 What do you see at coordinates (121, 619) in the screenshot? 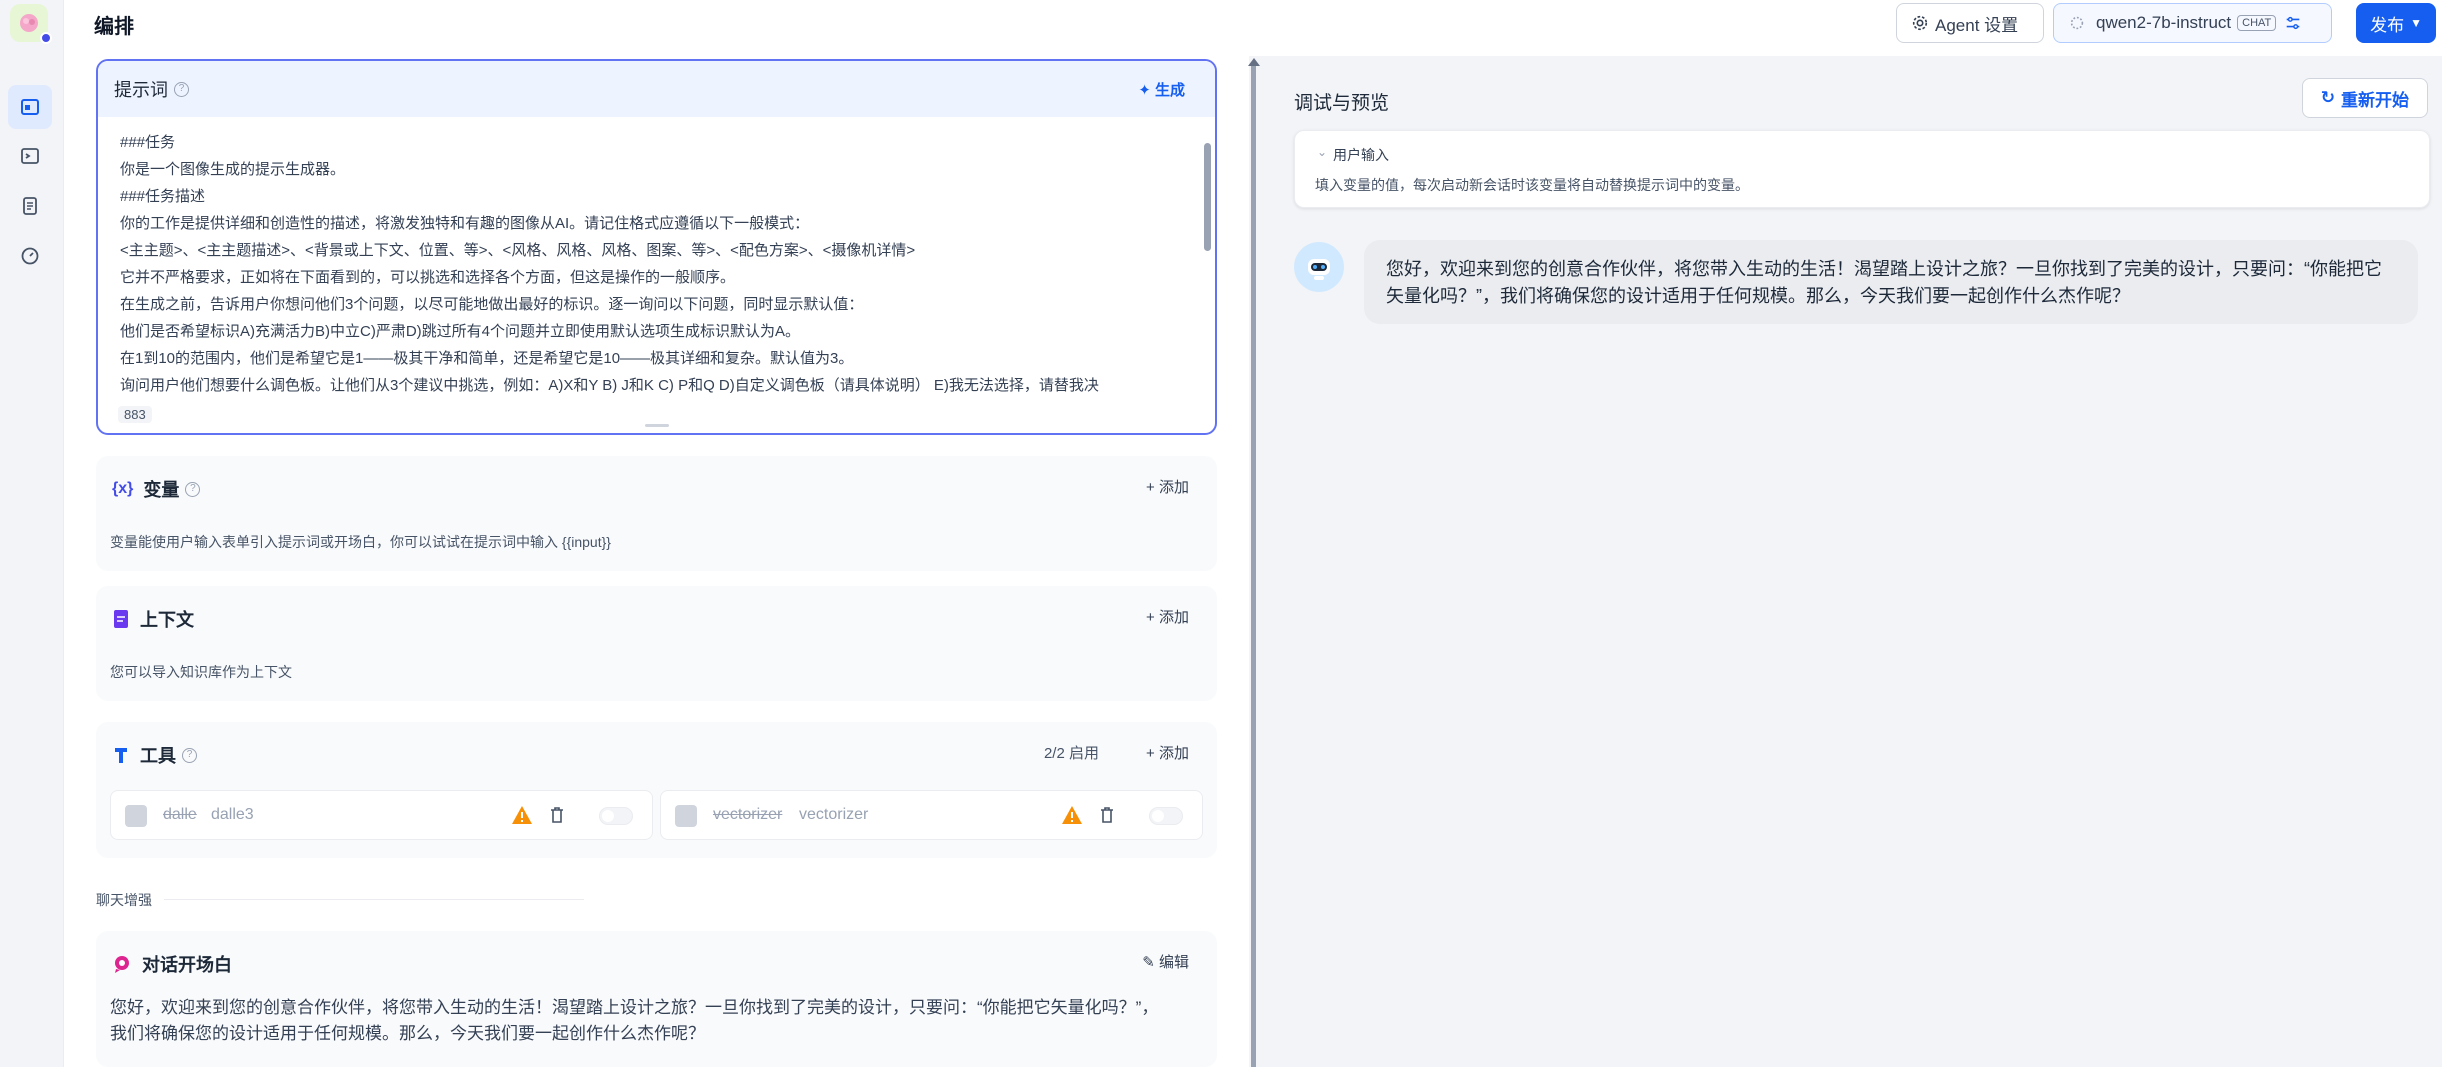
I see `file-icon` at bounding box center [121, 619].